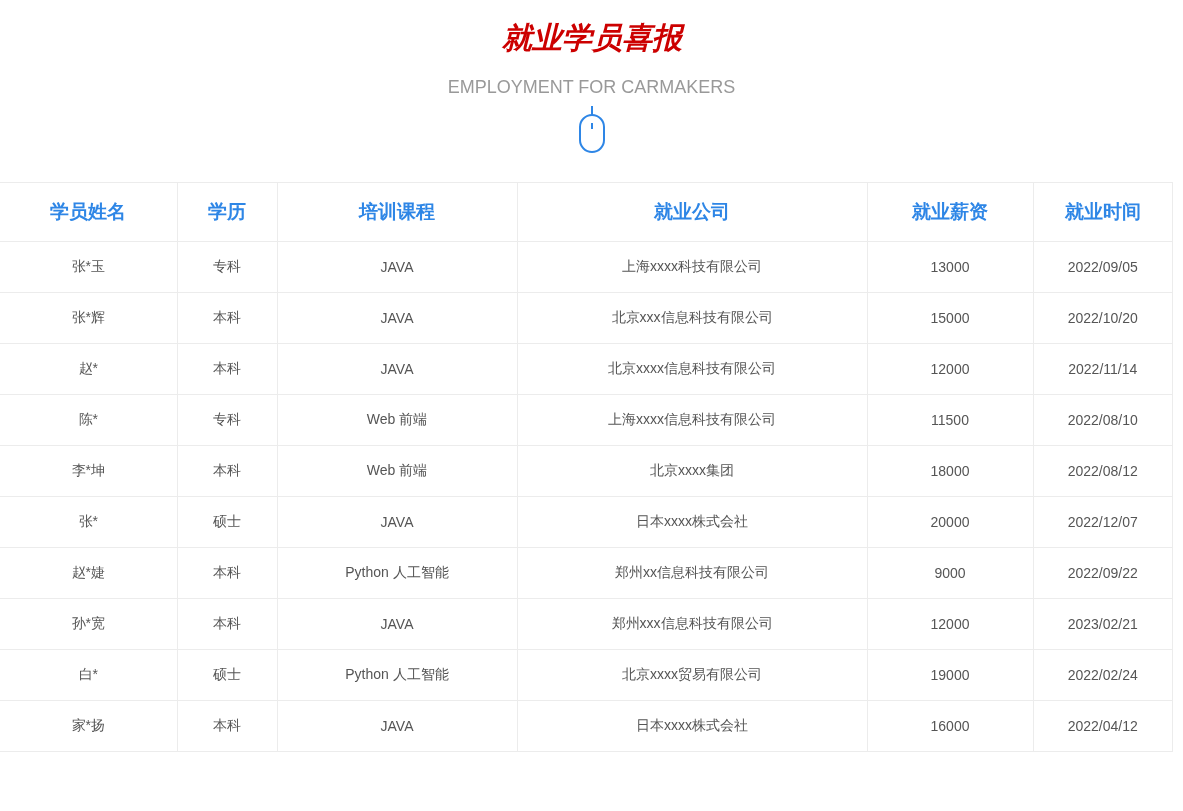 This screenshot has width=1183, height=811. What do you see at coordinates (591, 87) in the screenshot?
I see `page-subtitle: EMPLOYMENT FOR CARMAKERS` at bounding box center [591, 87].